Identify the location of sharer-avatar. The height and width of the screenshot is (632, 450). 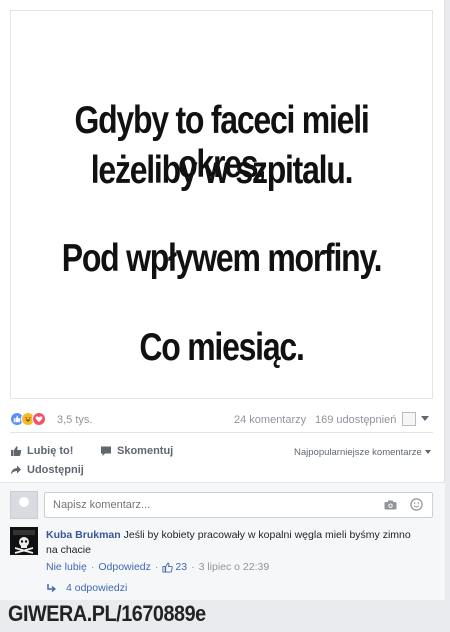
(409, 419).